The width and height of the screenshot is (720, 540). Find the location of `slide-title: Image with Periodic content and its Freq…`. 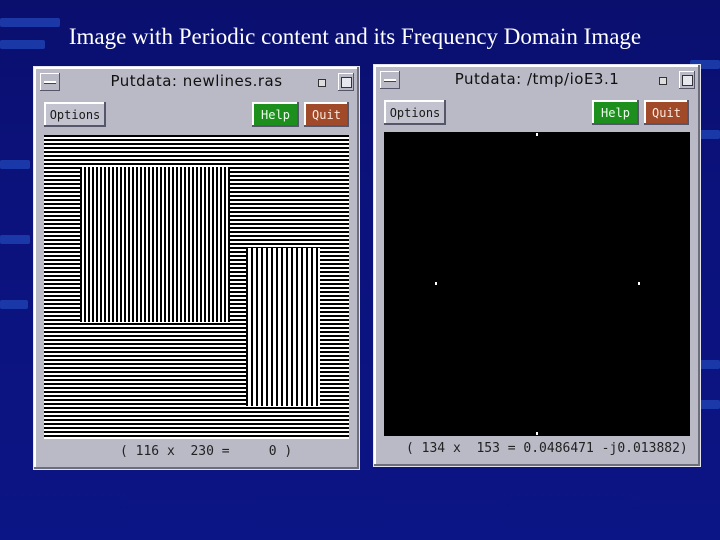

slide-title: Image with Periodic content and its Freq… is located at coordinates (355, 36).